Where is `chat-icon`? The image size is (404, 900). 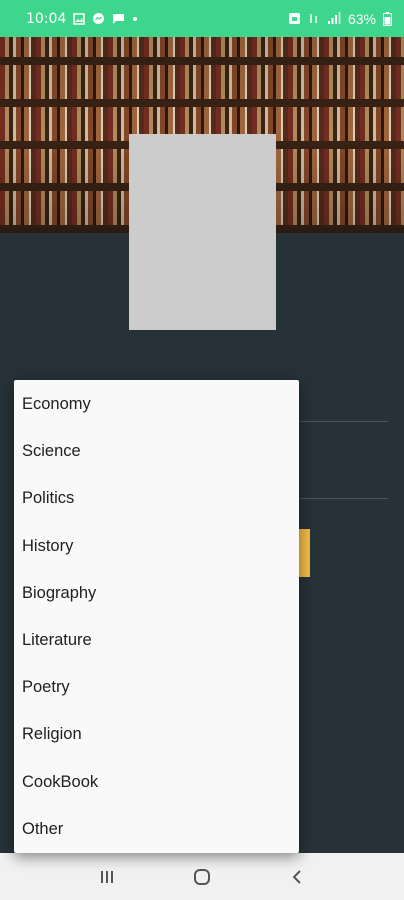
chat-icon is located at coordinates (118, 19).